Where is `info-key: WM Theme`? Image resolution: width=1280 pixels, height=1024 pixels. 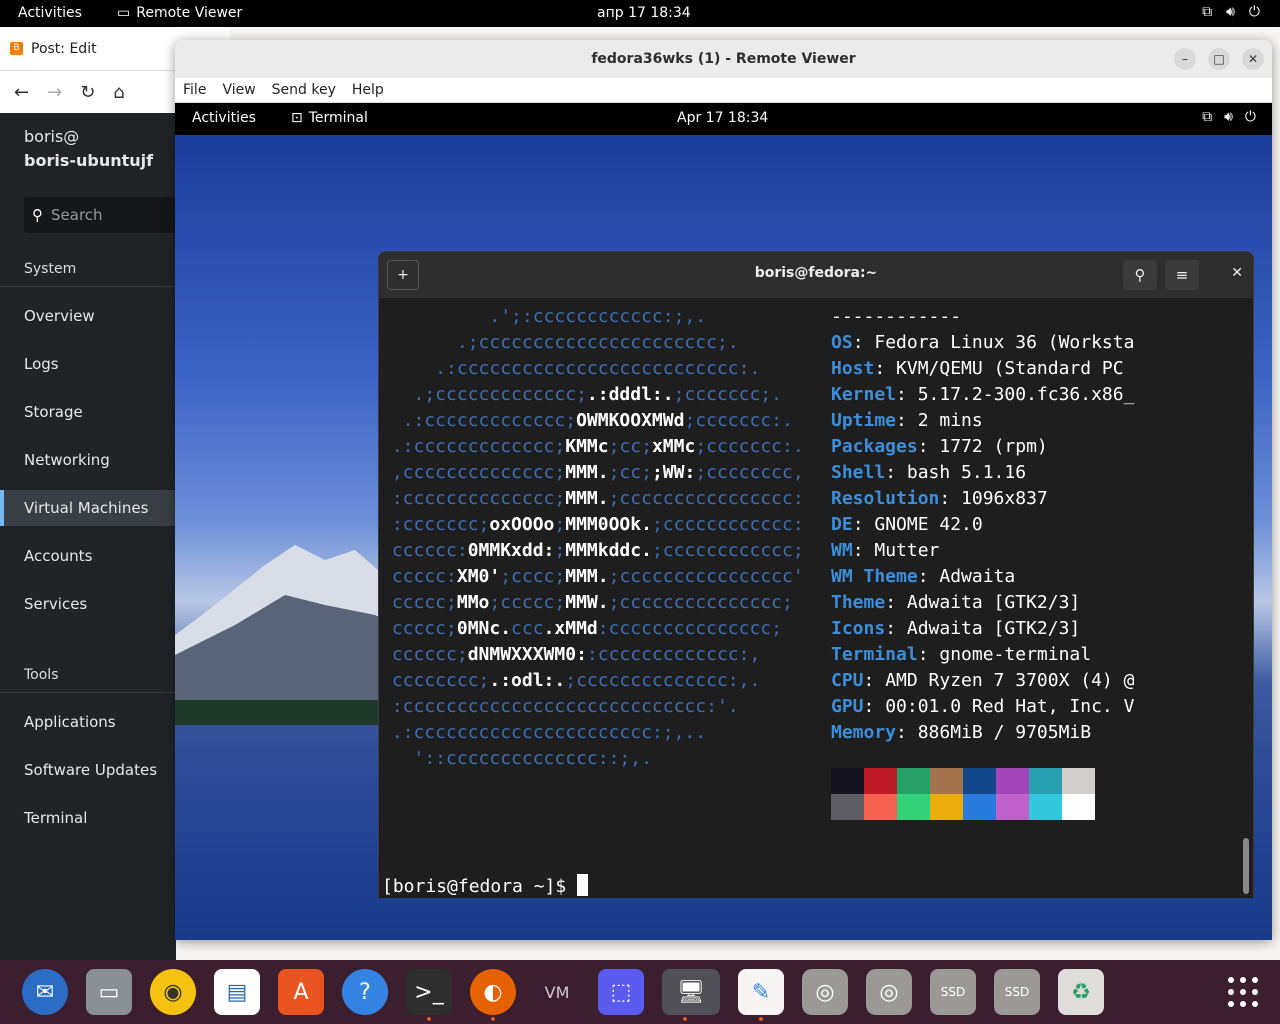 info-key: WM Theme is located at coordinates (874, 576).